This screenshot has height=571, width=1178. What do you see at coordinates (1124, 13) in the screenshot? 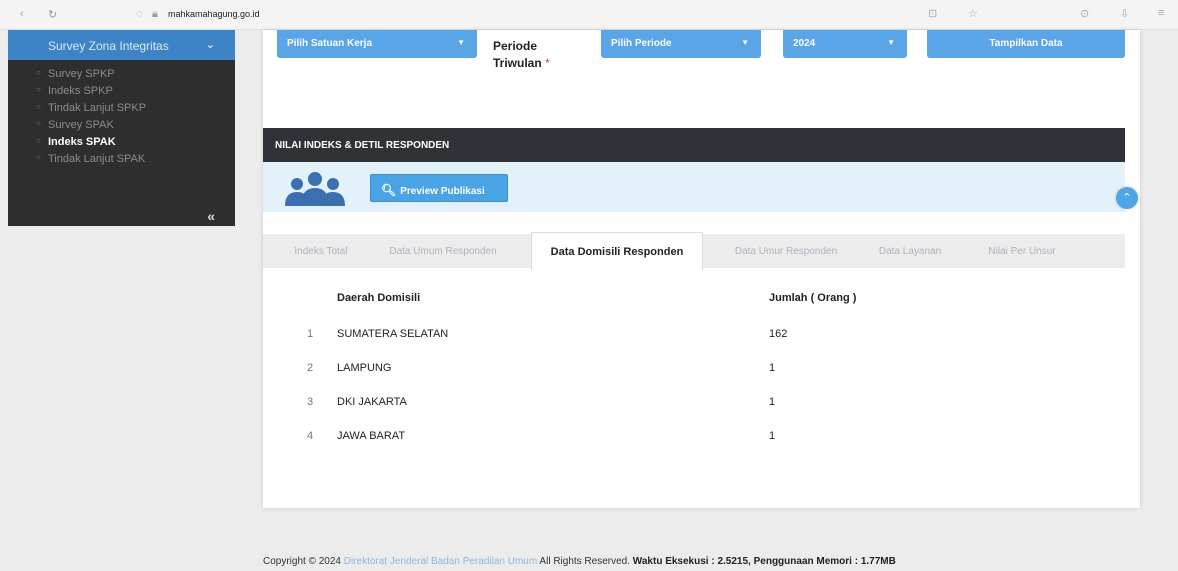
I see `downloads-icon: ⇩` at bounding box center [1124, 13].